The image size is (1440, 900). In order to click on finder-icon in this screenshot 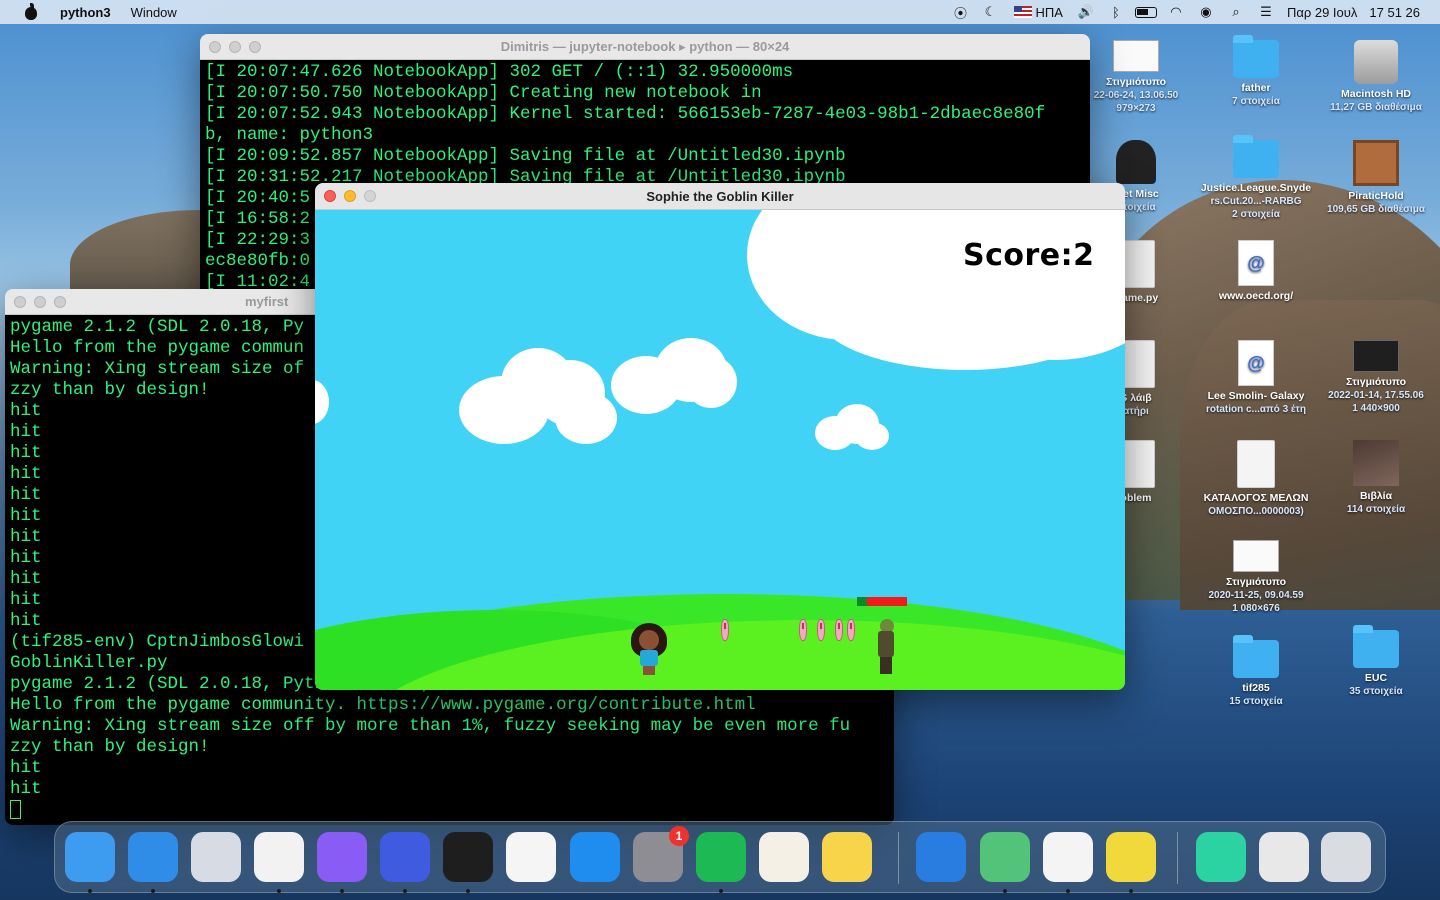, I will do `click(90, 857)`.